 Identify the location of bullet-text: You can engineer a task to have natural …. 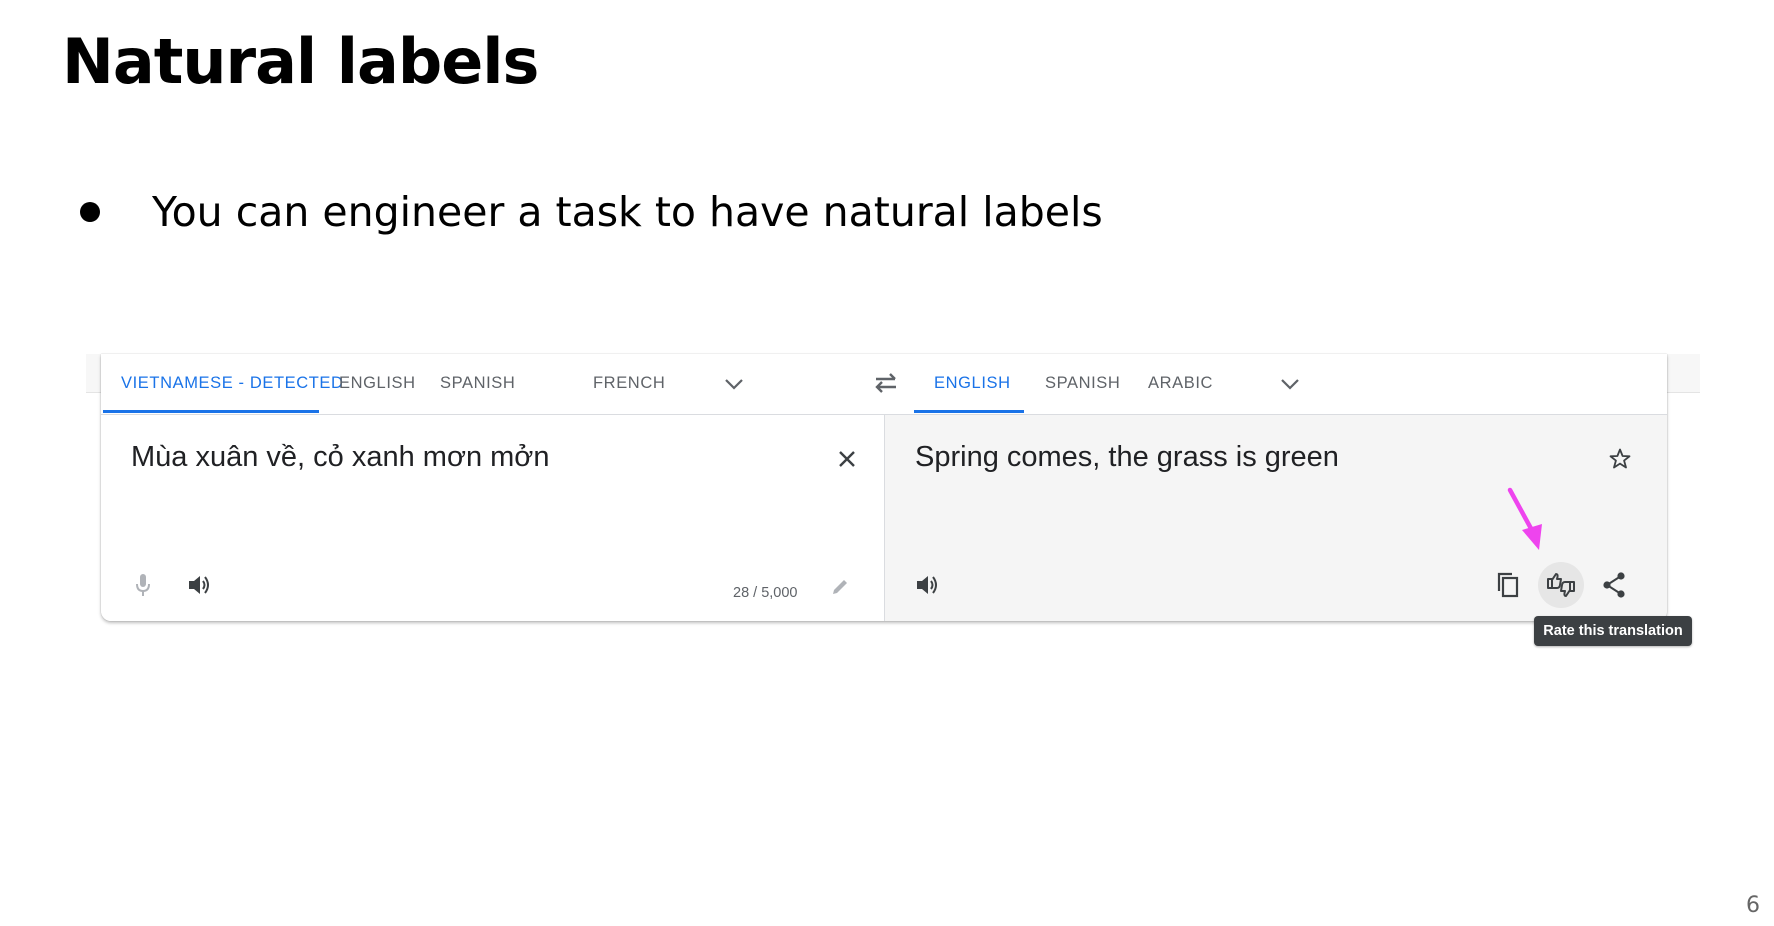
(627, 212).